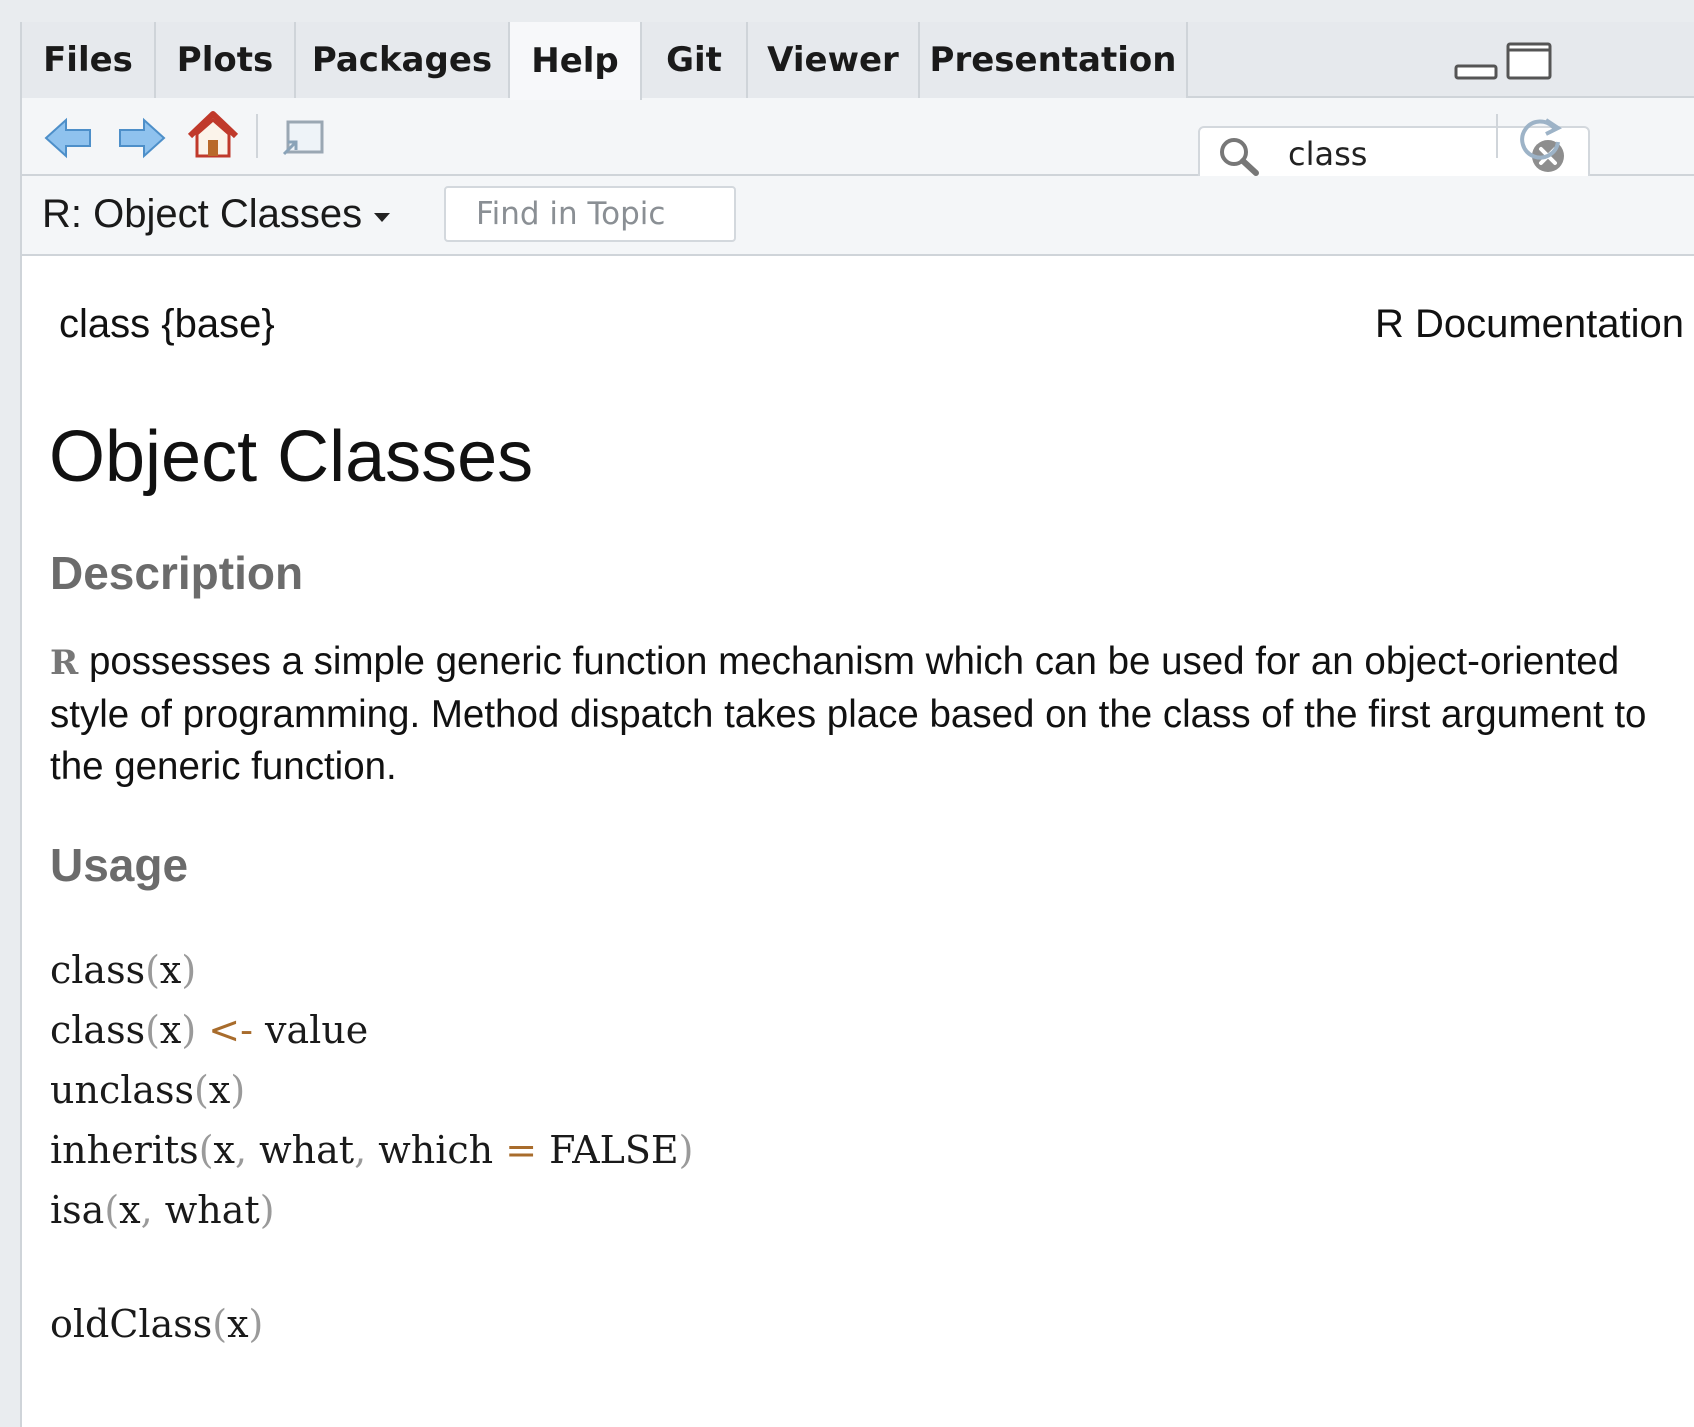  I want to click on topic-title: R: Object Classes, so click(202, 214).